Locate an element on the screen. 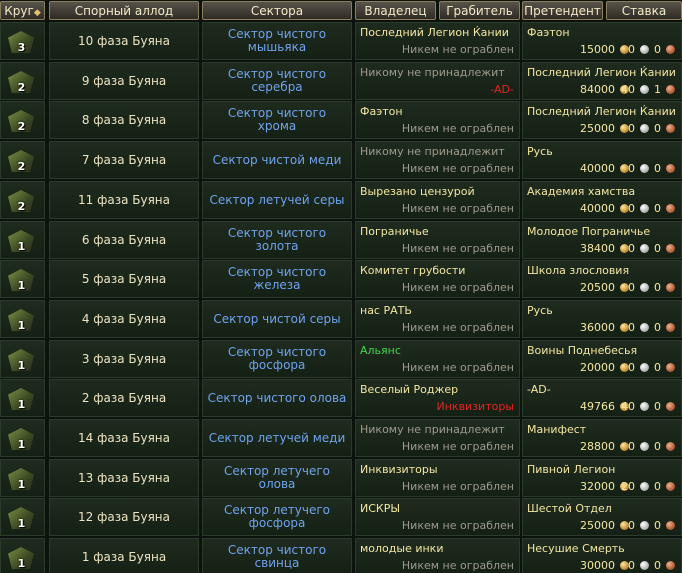  sector-link: Сектор летучей меди is located at coordinates (277, 438).